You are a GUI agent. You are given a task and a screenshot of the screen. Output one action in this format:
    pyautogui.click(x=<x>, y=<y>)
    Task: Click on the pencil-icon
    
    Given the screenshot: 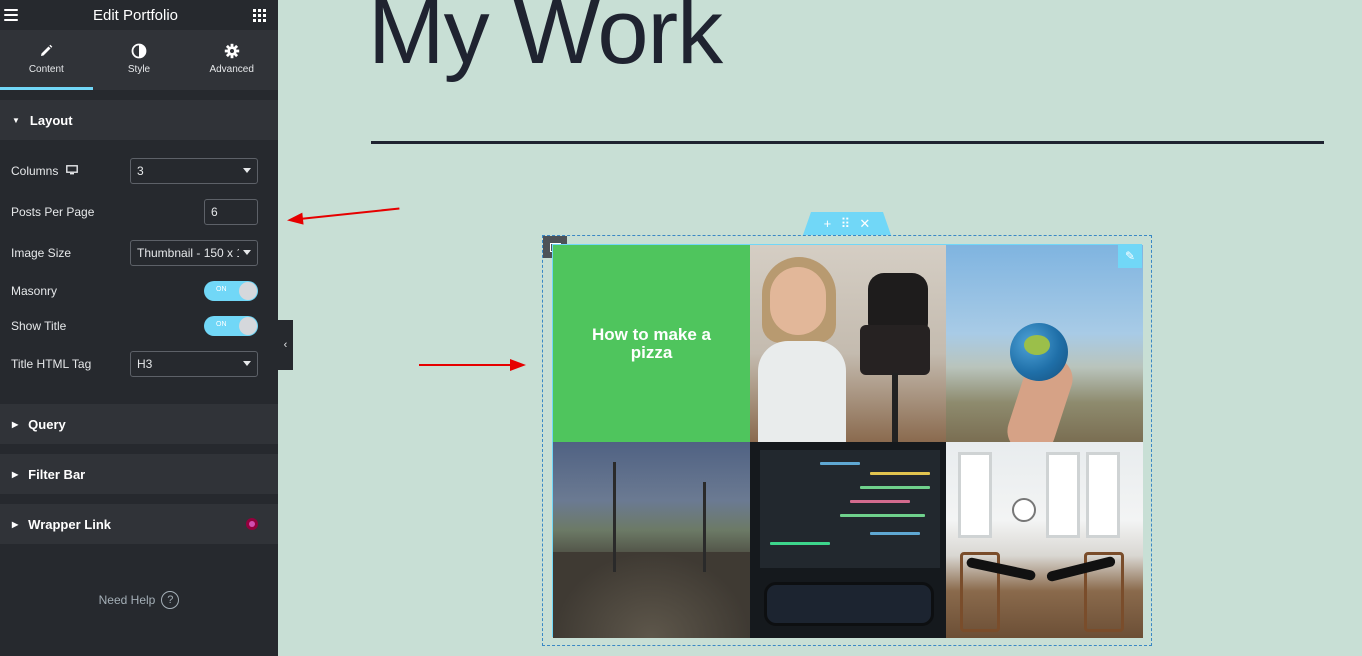 What is the action you would take?
    pyautogui.click(x=46, y=51)
    